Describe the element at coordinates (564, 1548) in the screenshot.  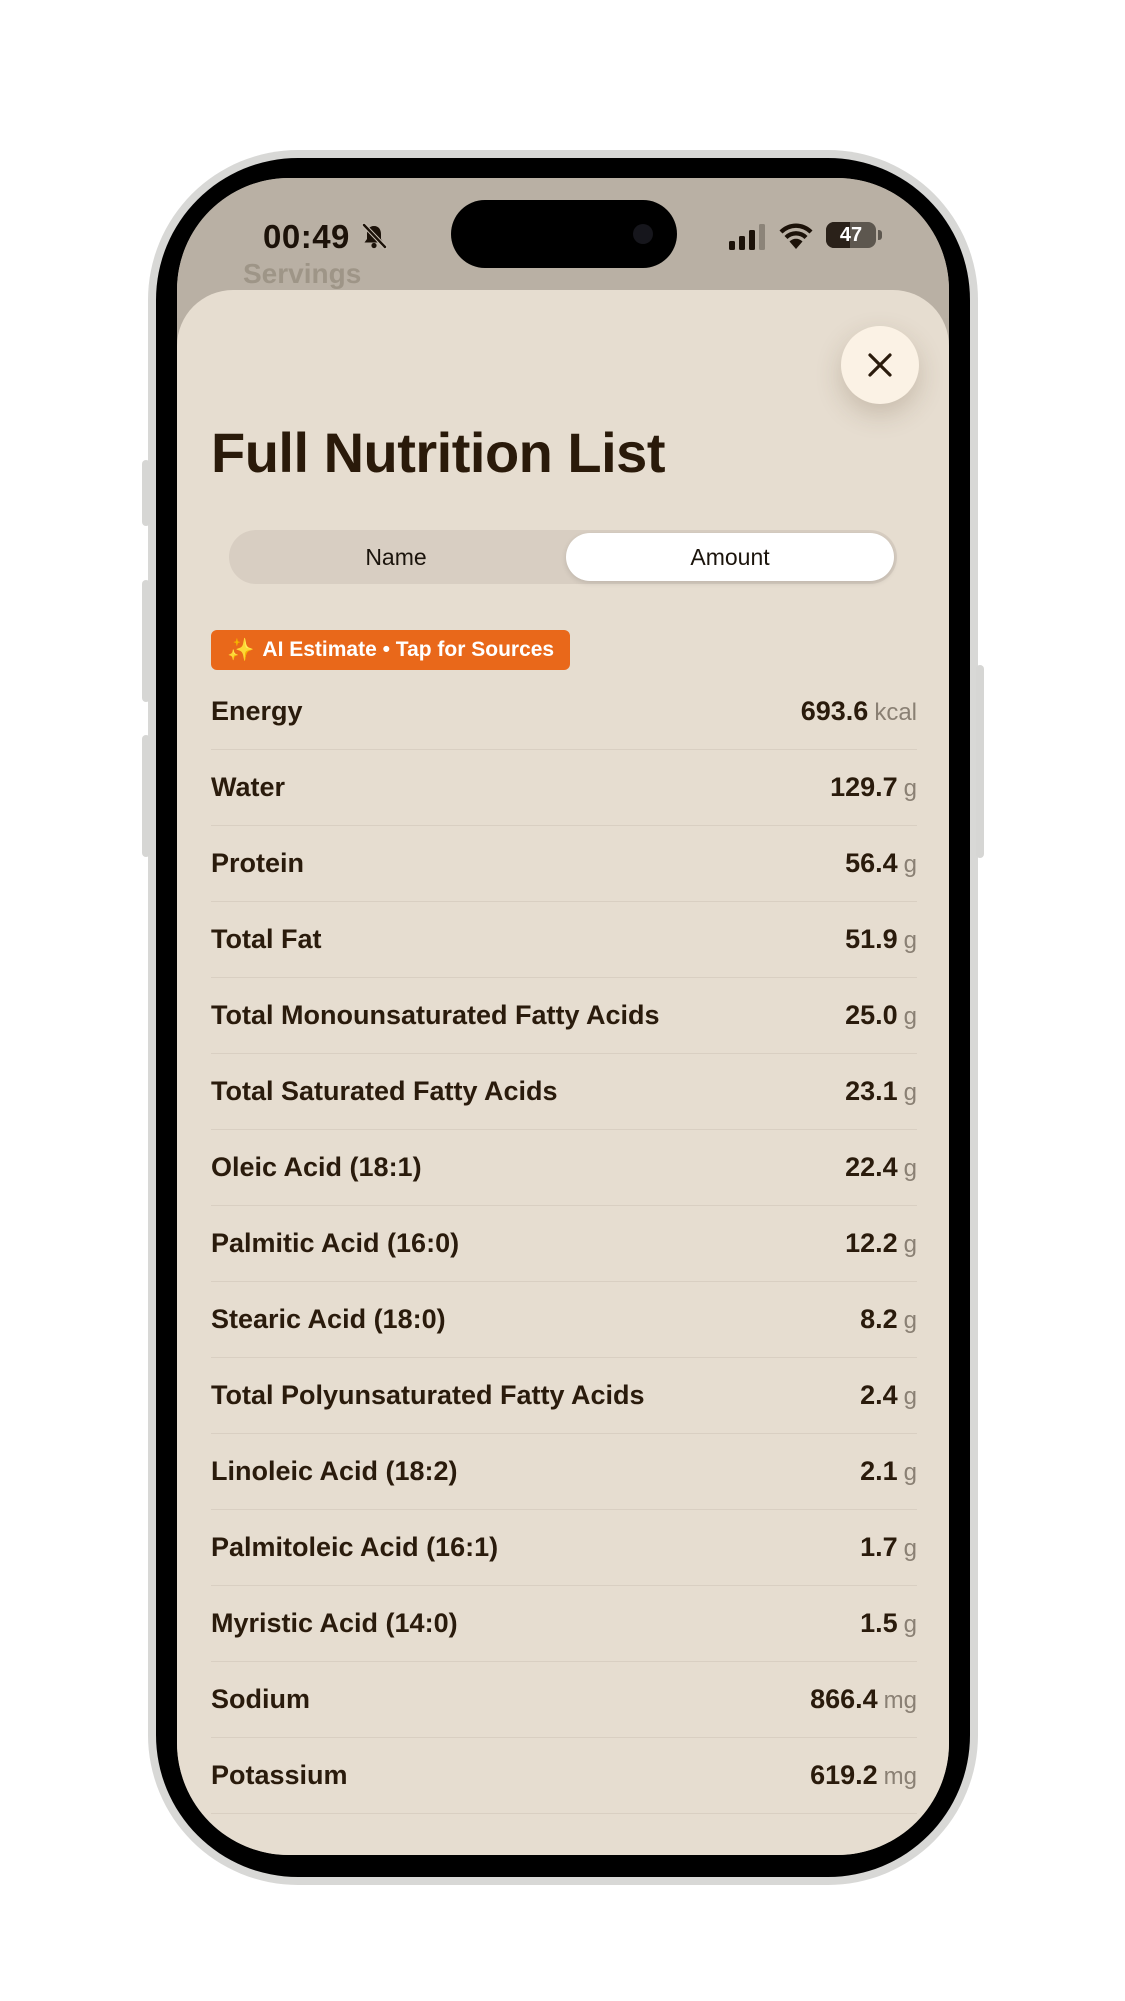
I see `nutrient-row: Palmitoleic Acid (16:1) 1.7 g` at that location.